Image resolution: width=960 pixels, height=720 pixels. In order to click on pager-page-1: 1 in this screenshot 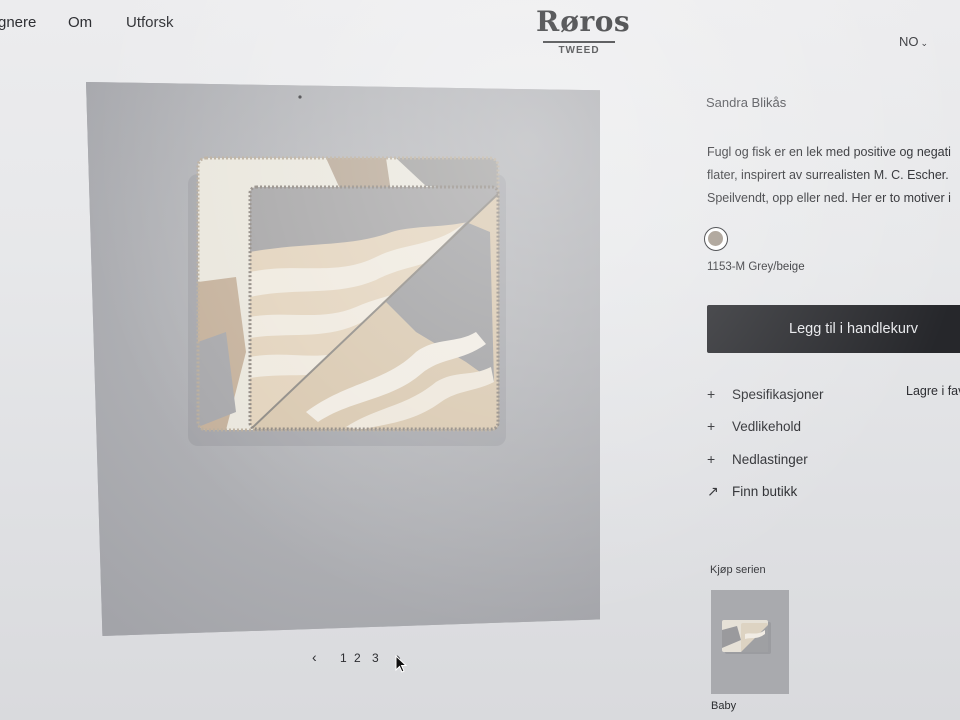, I will do `click(343, 658)`.